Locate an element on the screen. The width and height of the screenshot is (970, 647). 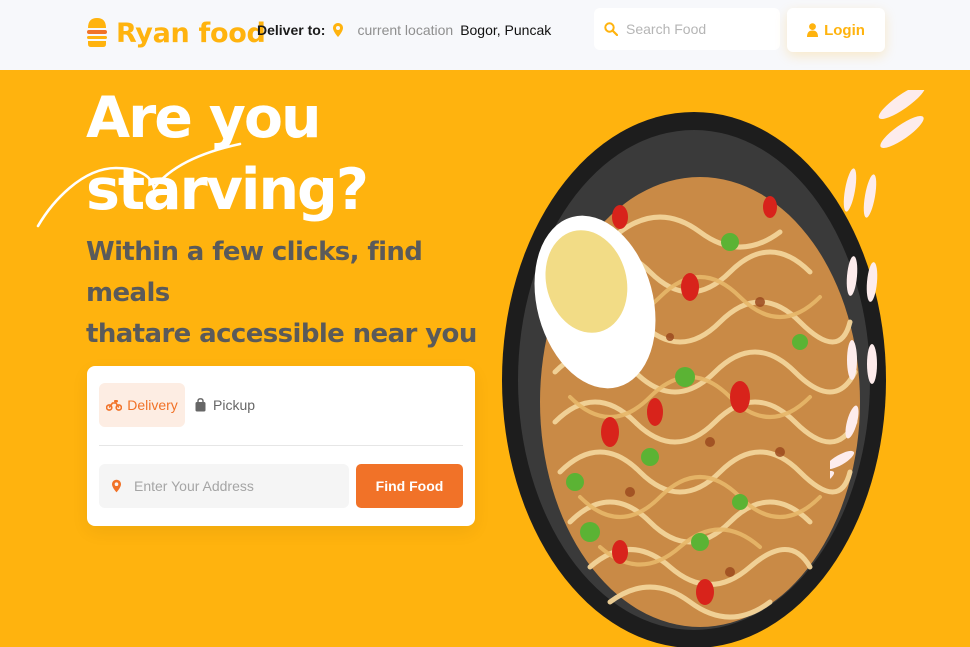
find-food-label: Find Food is located at coordinates (409, 486).